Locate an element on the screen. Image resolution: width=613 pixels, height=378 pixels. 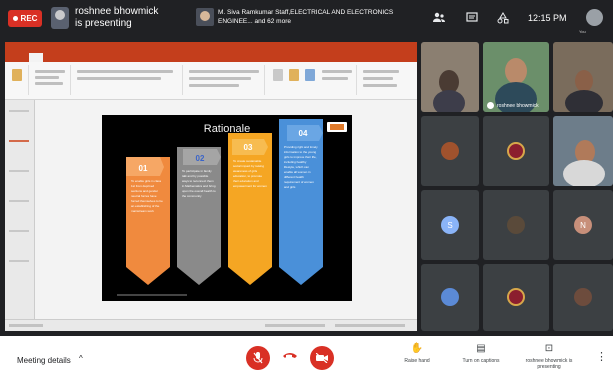
recording-badge: REC is located at coordinates (25, 18).